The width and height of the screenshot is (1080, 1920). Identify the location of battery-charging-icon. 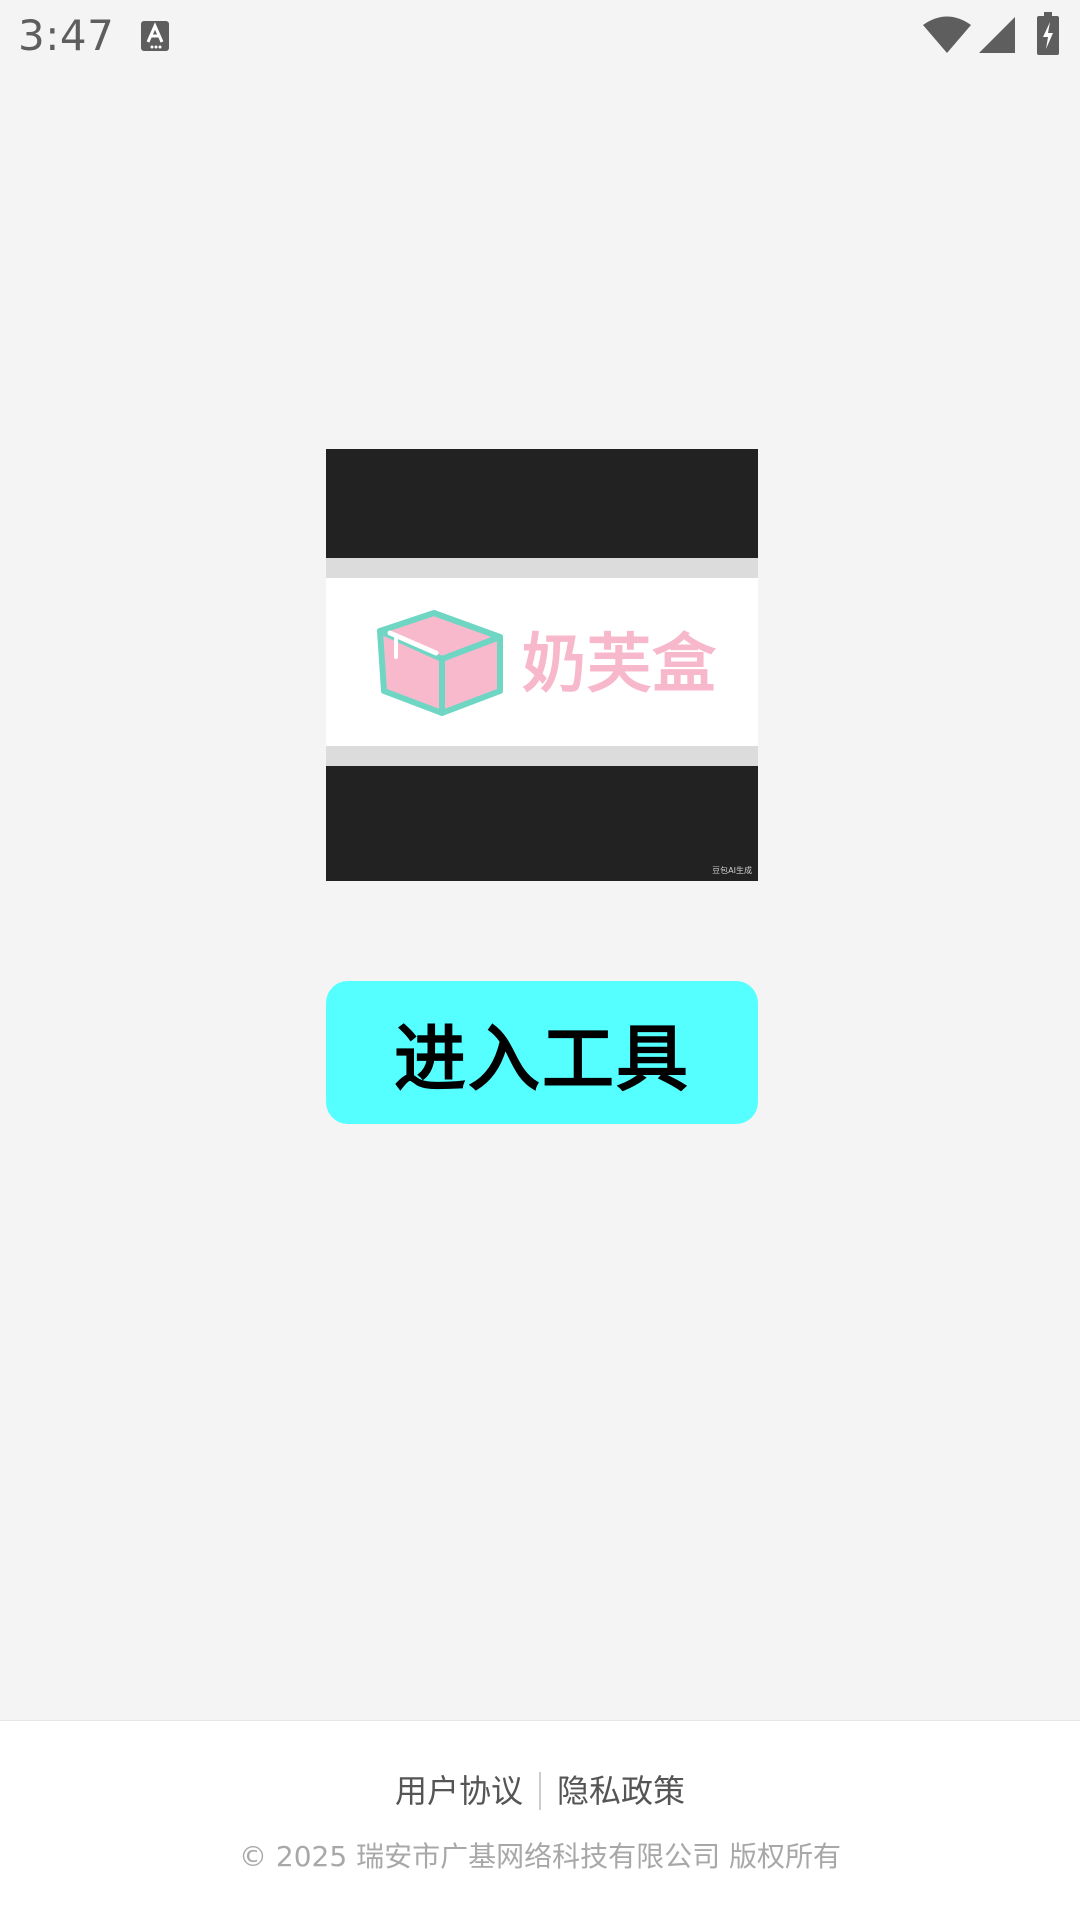
(1048, 34).